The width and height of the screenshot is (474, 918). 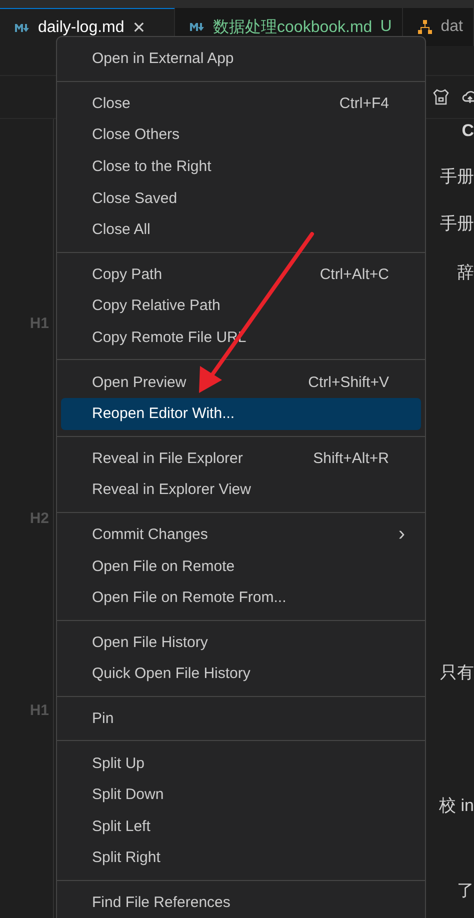 What do you see at coordinates (241, 382) in the screenshot?
I see `menu-item: Open Preview Ctrl+Shift+V` at bounding box center [241, 382].